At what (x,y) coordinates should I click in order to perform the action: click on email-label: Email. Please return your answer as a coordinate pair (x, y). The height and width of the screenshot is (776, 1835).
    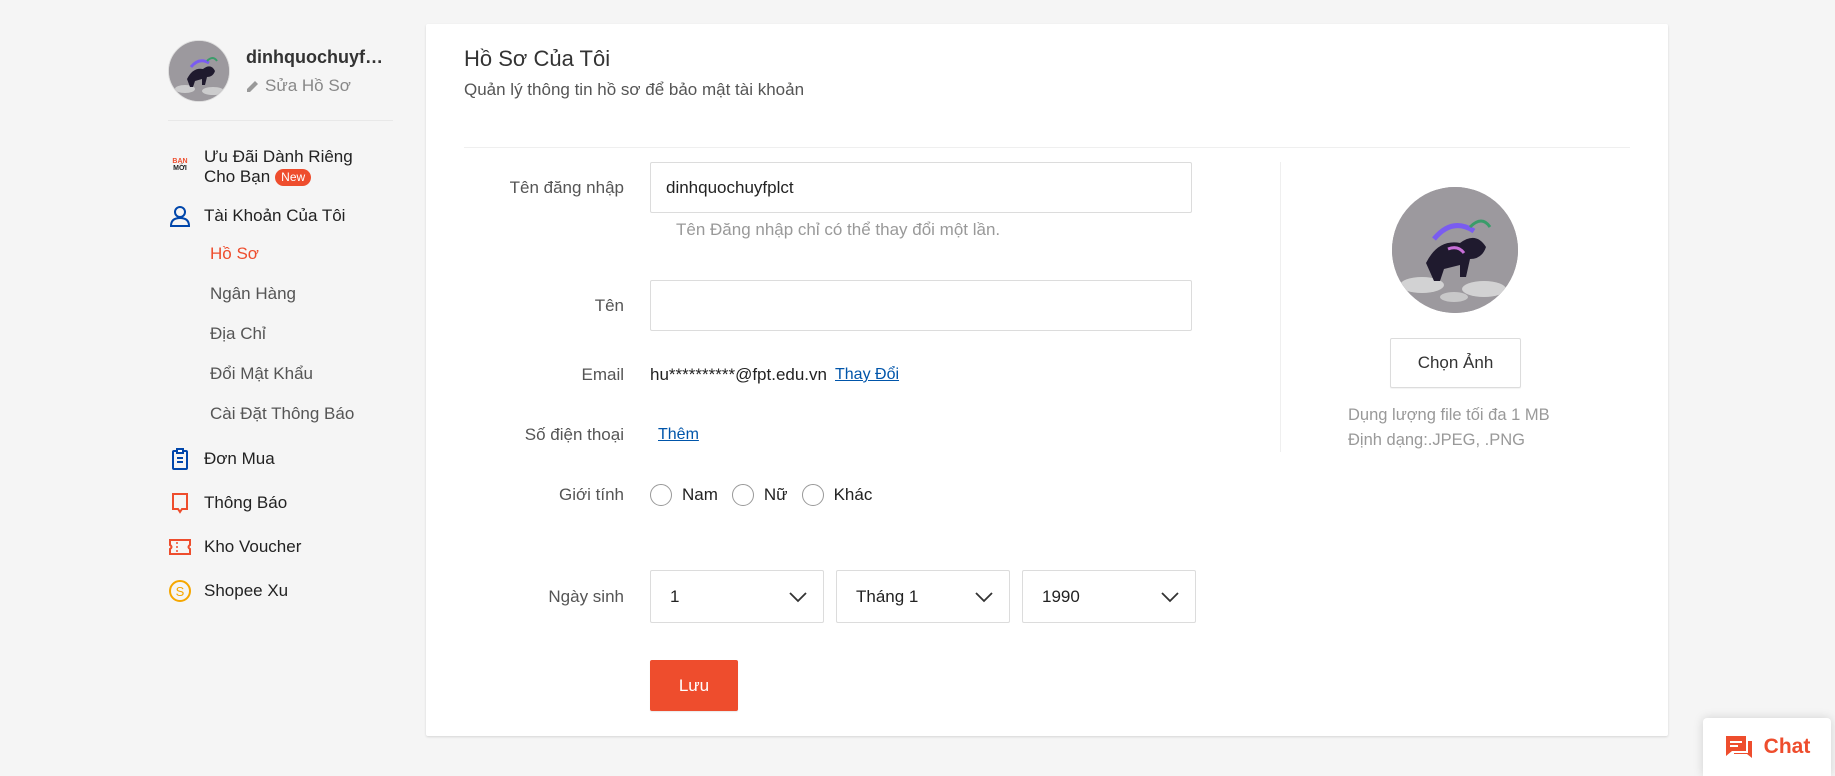
    Looking at the image, I should click on (602, 374).